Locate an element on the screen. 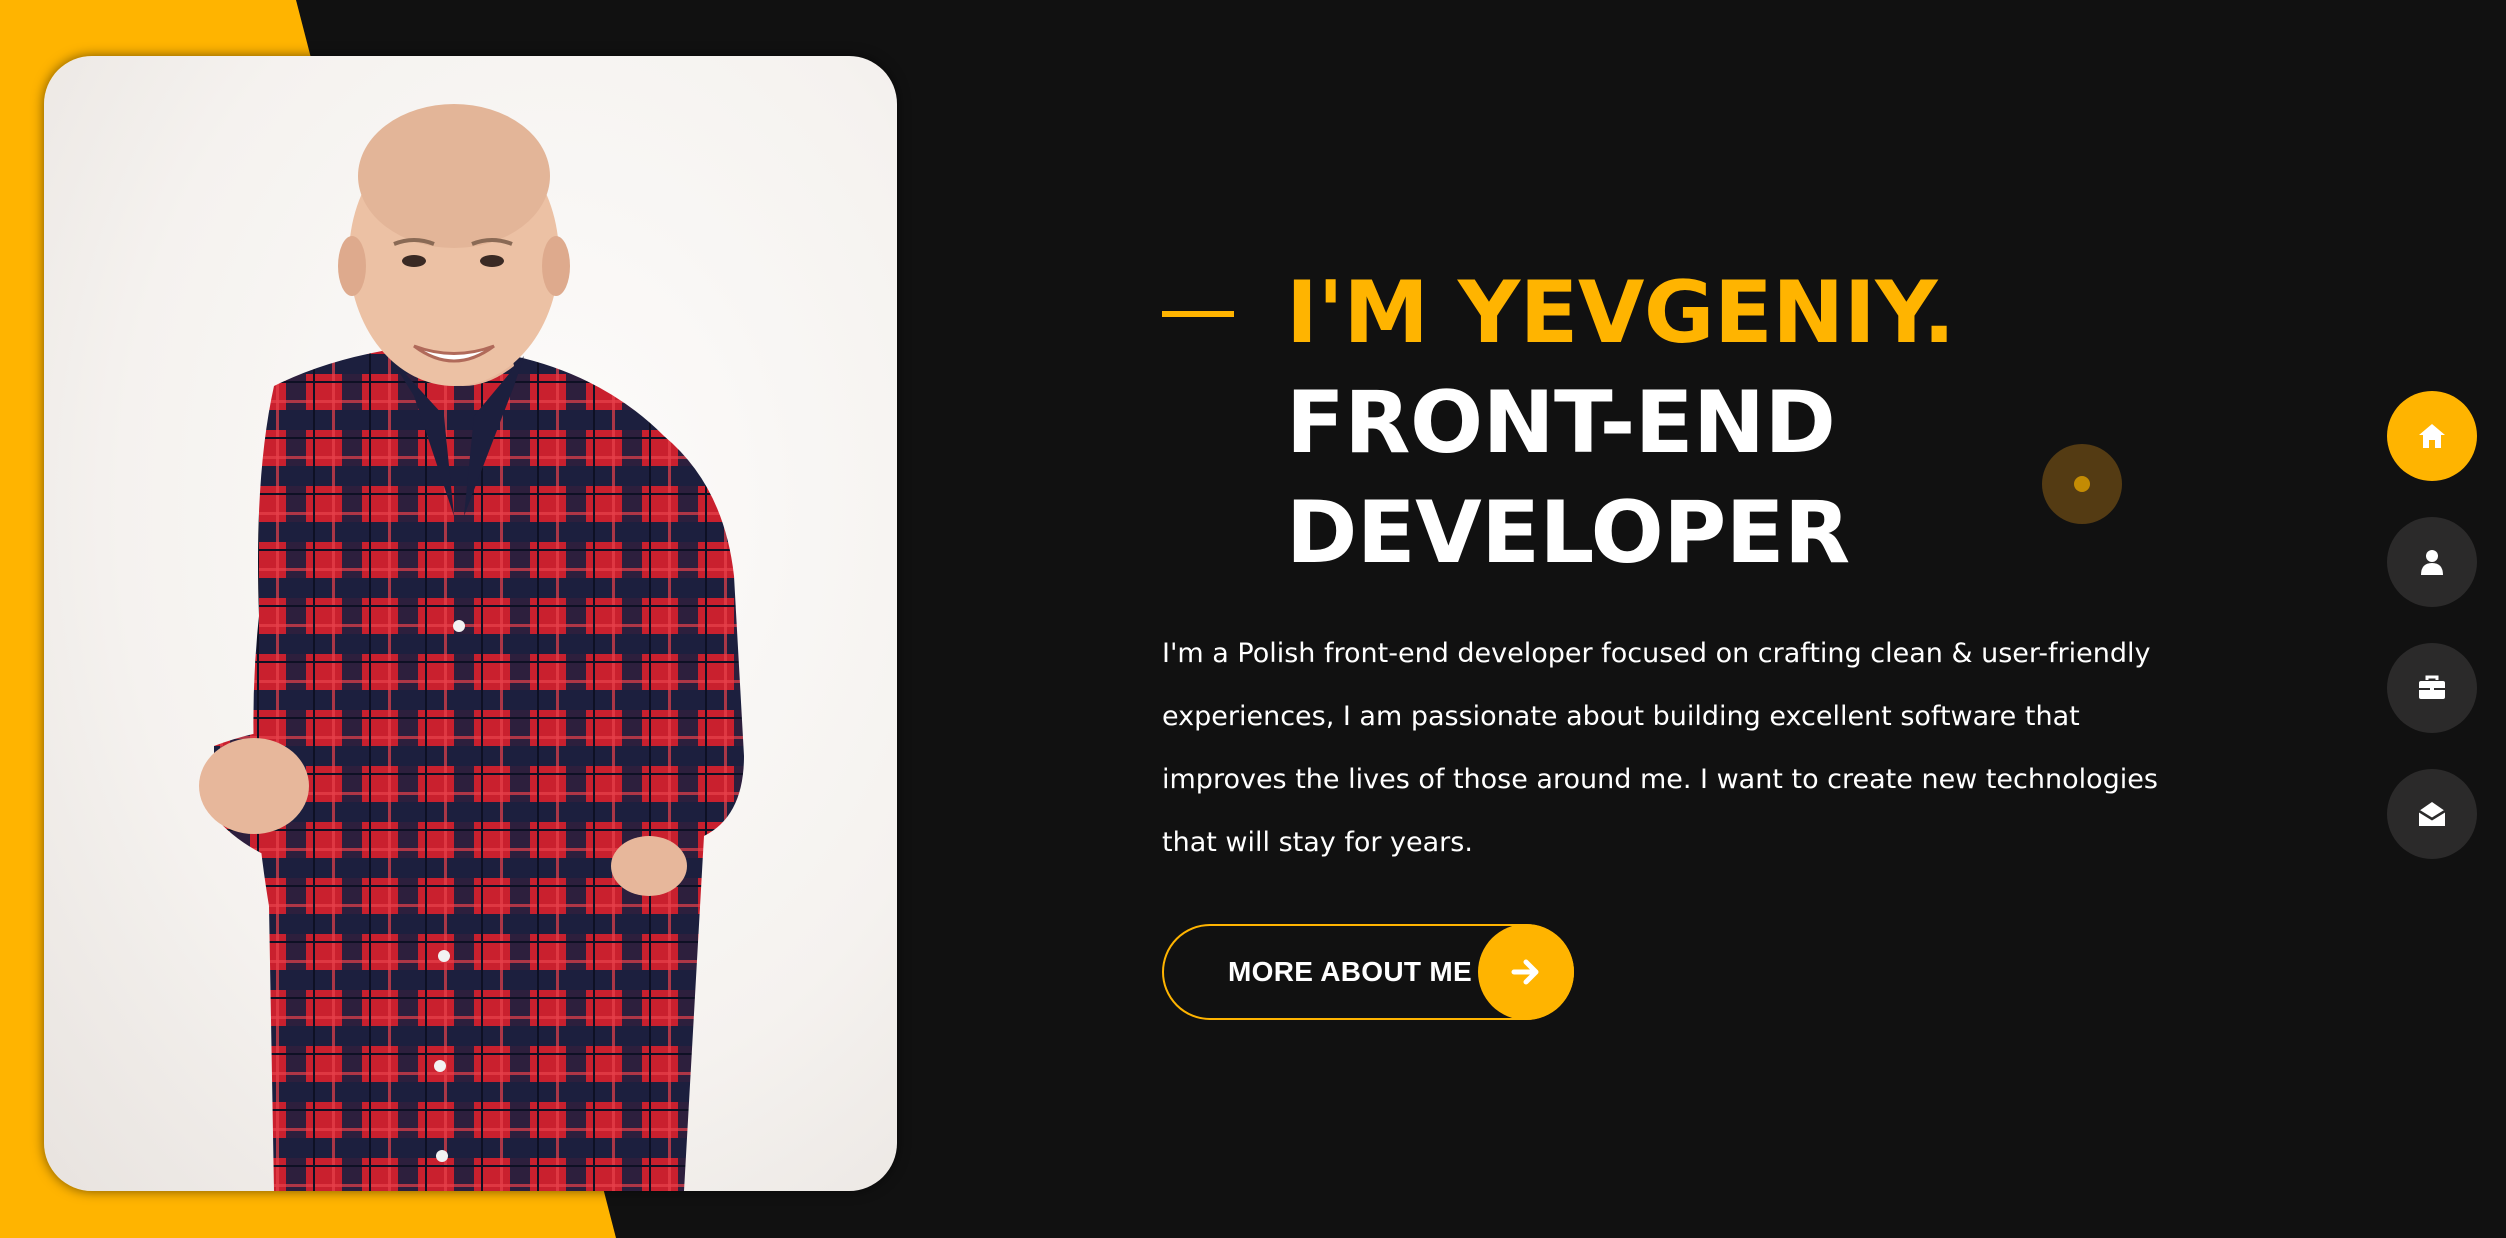 This screenshot has height=1238, width=2506. hero-title-role-line1: FRONT-END is located at coordinates (1561, 423).